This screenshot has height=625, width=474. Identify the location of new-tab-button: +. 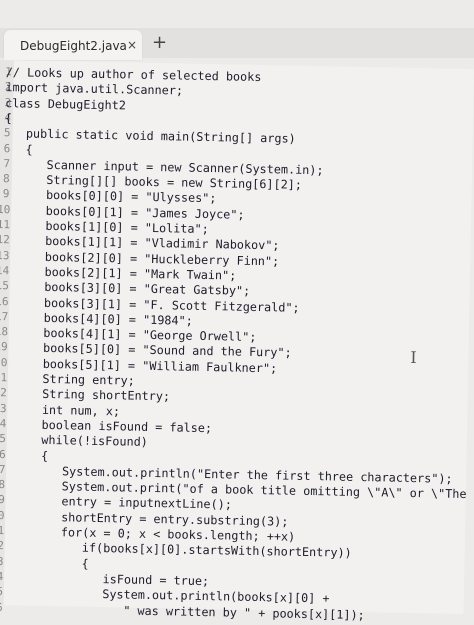
(159, 42).